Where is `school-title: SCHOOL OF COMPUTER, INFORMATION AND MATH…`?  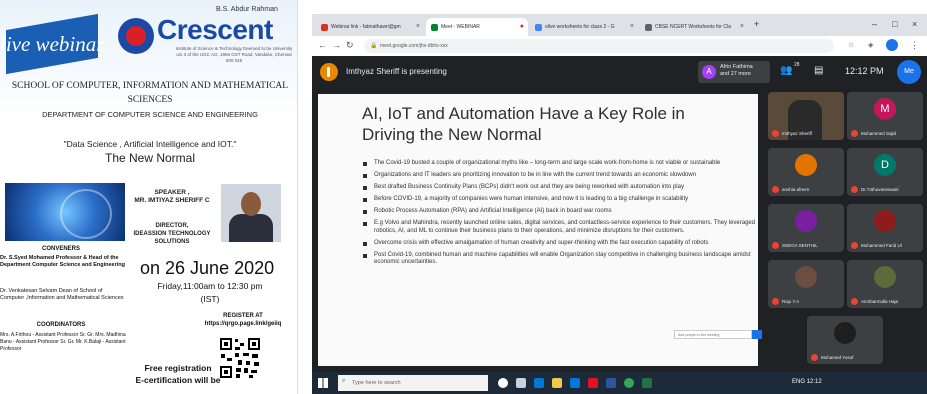 school-title: SCHOOL OF COMPUTER, INFORMATION AND MATH… is located at coordinates (150, 93).